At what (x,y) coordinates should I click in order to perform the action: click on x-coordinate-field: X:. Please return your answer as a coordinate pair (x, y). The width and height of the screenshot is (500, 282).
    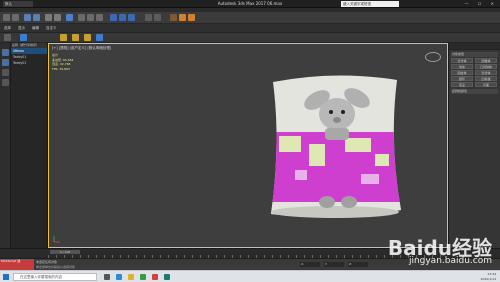
    Looking at the image, I should click on (310, 264).